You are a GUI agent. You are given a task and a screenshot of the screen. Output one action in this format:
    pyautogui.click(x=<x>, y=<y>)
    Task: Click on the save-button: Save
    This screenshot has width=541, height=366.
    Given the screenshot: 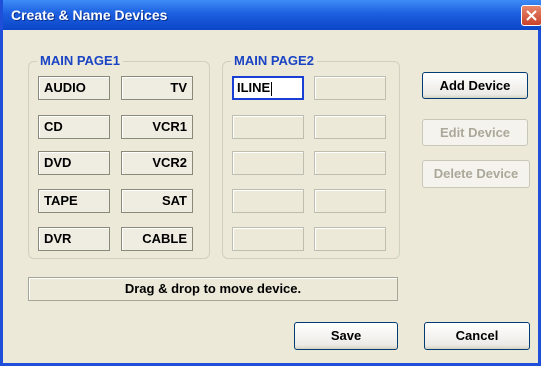 What is the action you would take?
    pyautogui.click(x=346, y=336)
    